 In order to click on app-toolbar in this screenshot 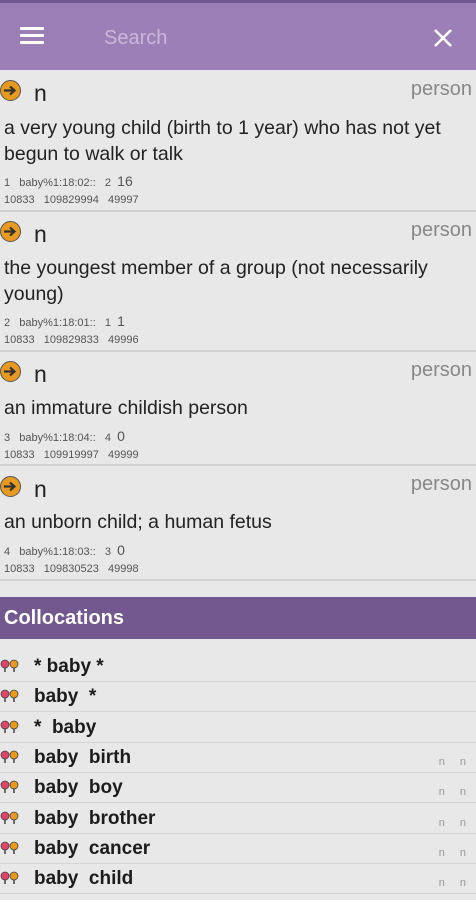, I will do `click(238, 35)`.